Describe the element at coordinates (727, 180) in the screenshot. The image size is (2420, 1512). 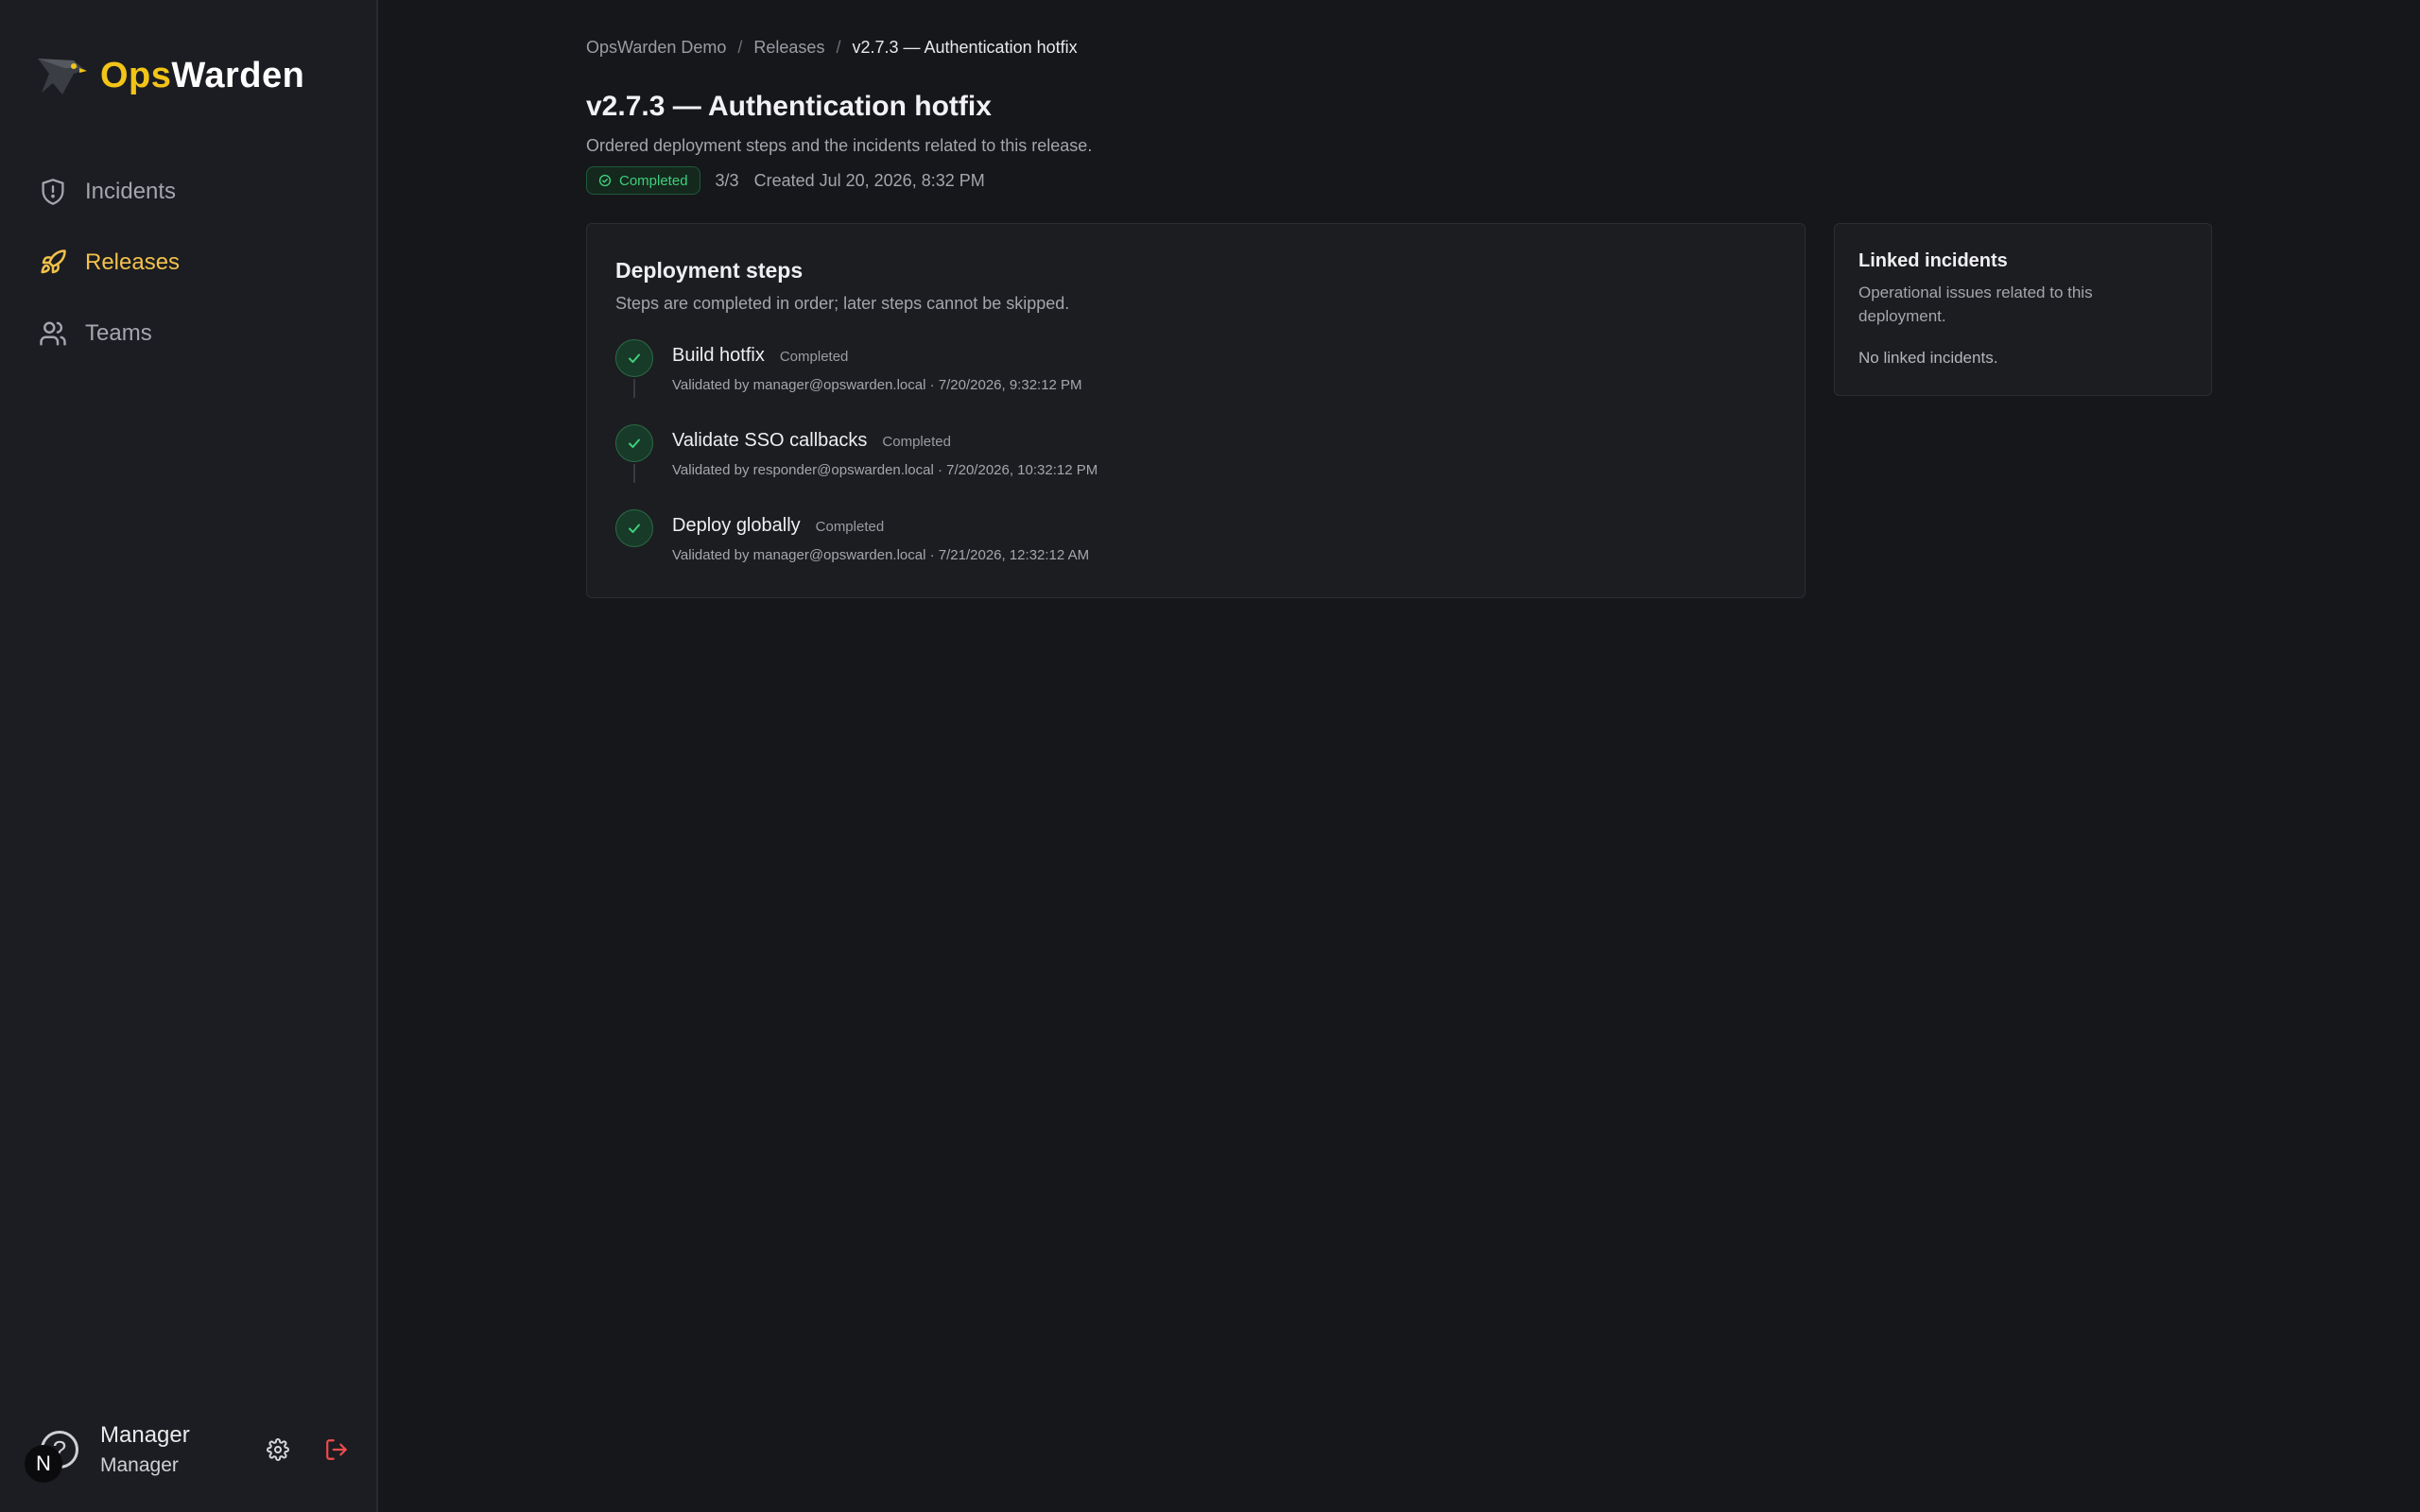
I see `step-progress: 3/3` at that location.